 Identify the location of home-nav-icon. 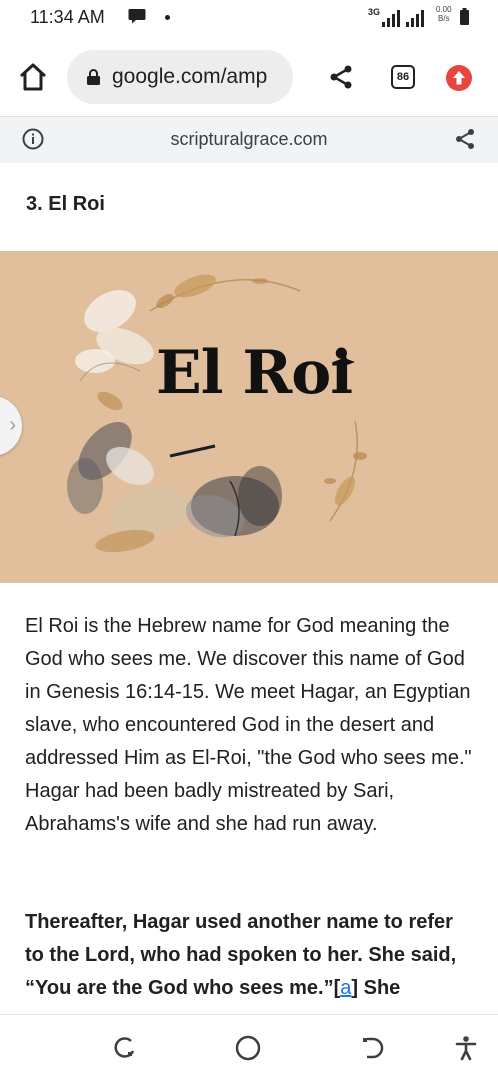
(248, 1048).